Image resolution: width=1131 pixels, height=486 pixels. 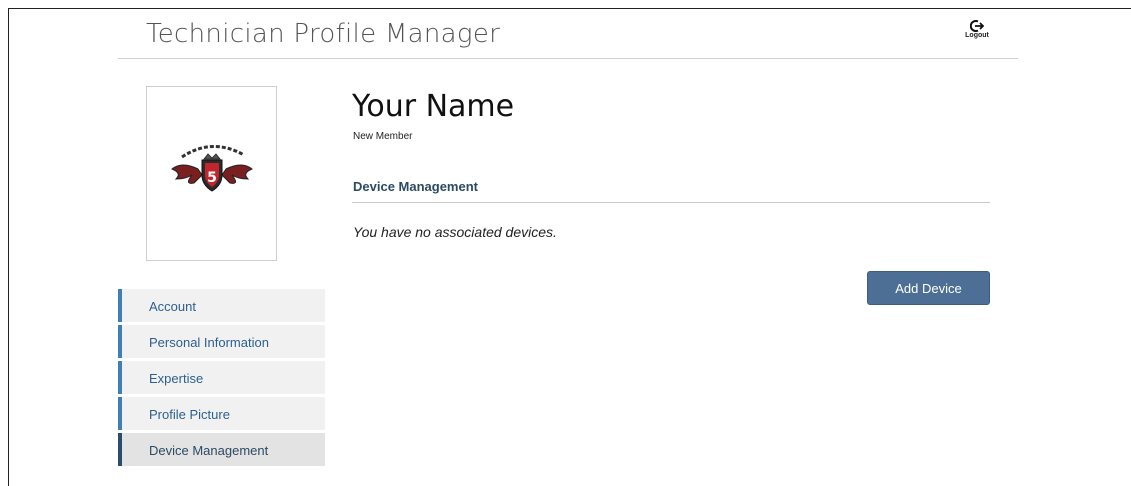 What do you see at coordinates (209, 342) in the screenshot?
I see `sidebar-item-label: Personal Information` at bounding box center [209, 342].